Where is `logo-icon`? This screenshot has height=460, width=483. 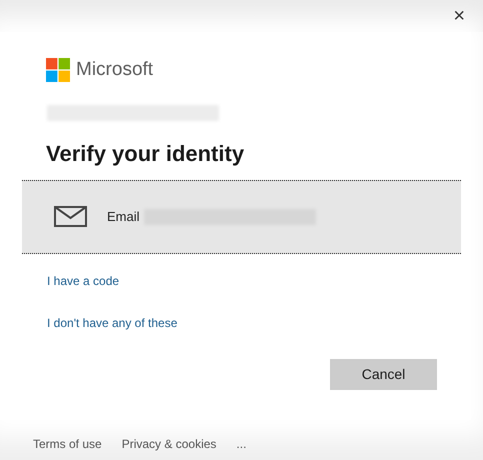 logo-icon is located at coordinates (58, 70).